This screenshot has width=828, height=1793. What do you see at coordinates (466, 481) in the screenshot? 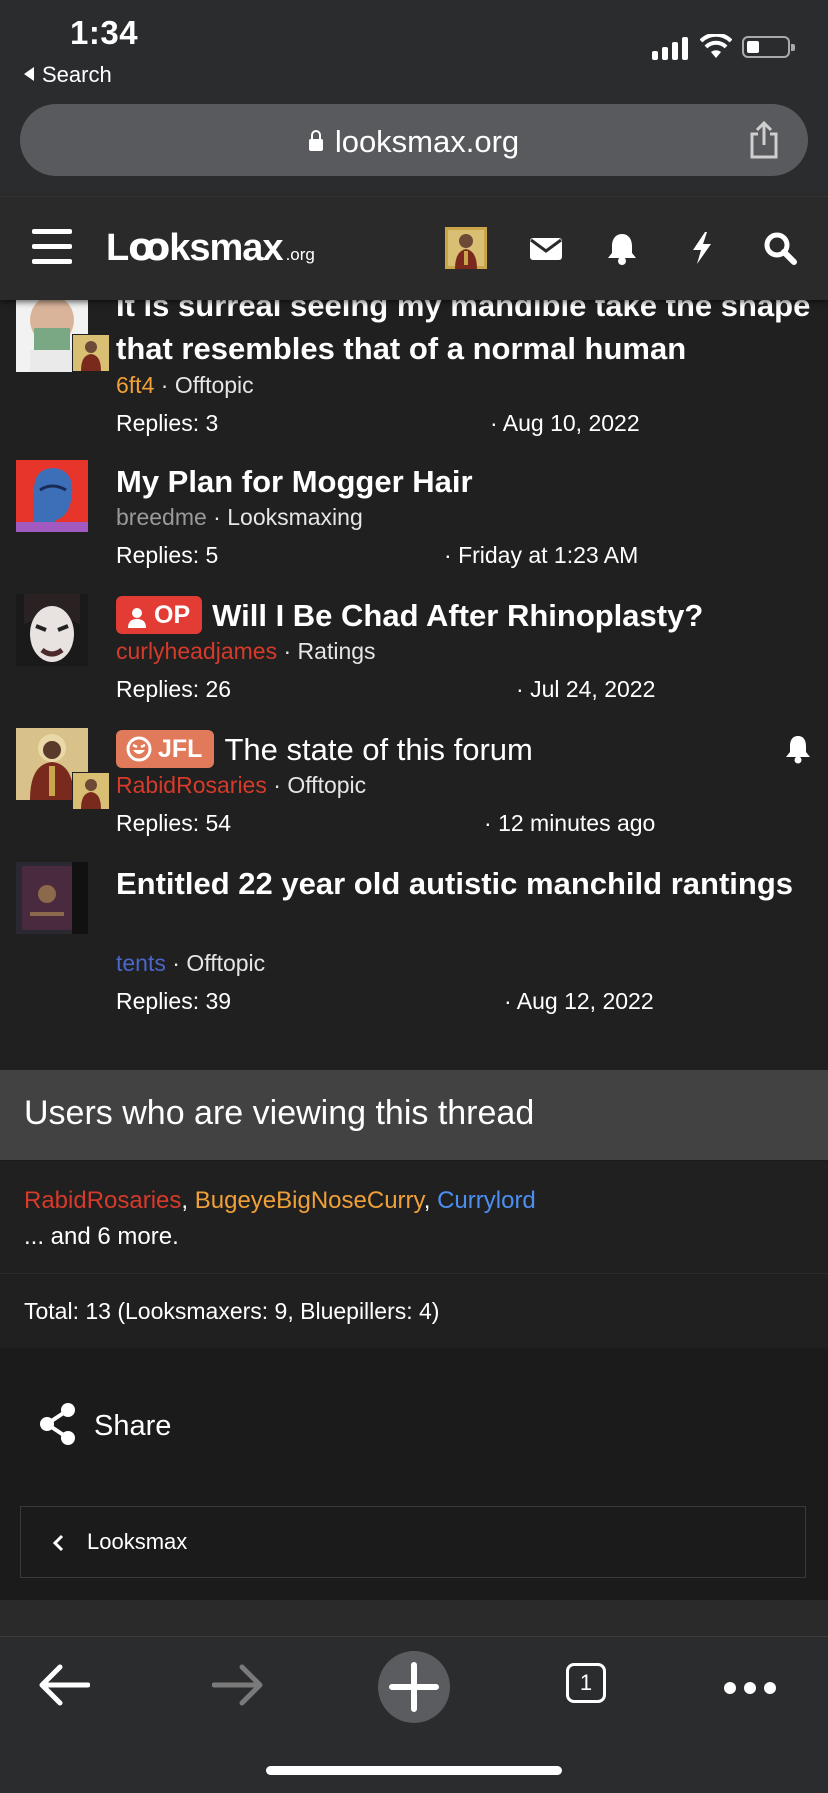
I see `thread-title: My Plan for Mogger Hair` at bounding box center [466, 481].